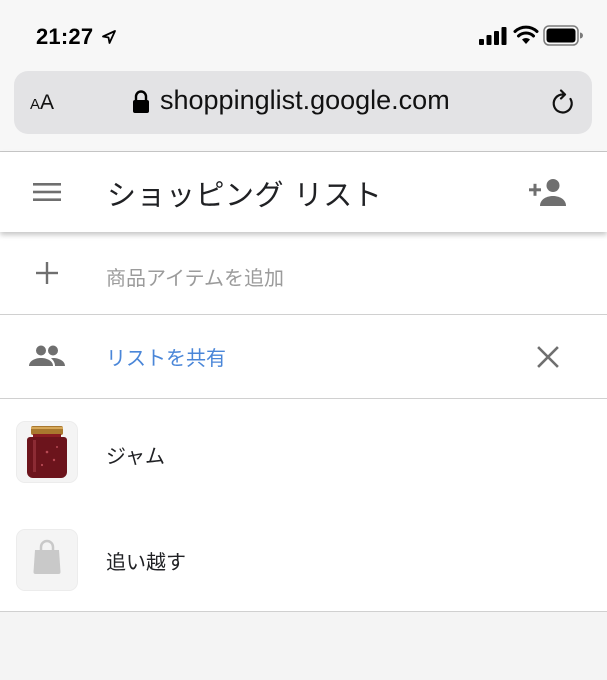  Describe the element at coordinates (245, 195) in the screenshot. I see `page-title: ショッピング リスト` at that location.